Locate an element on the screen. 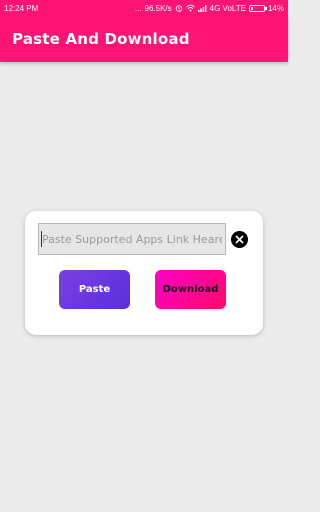  net-speed: 96.5K/s is located at coordinates (158, 8).